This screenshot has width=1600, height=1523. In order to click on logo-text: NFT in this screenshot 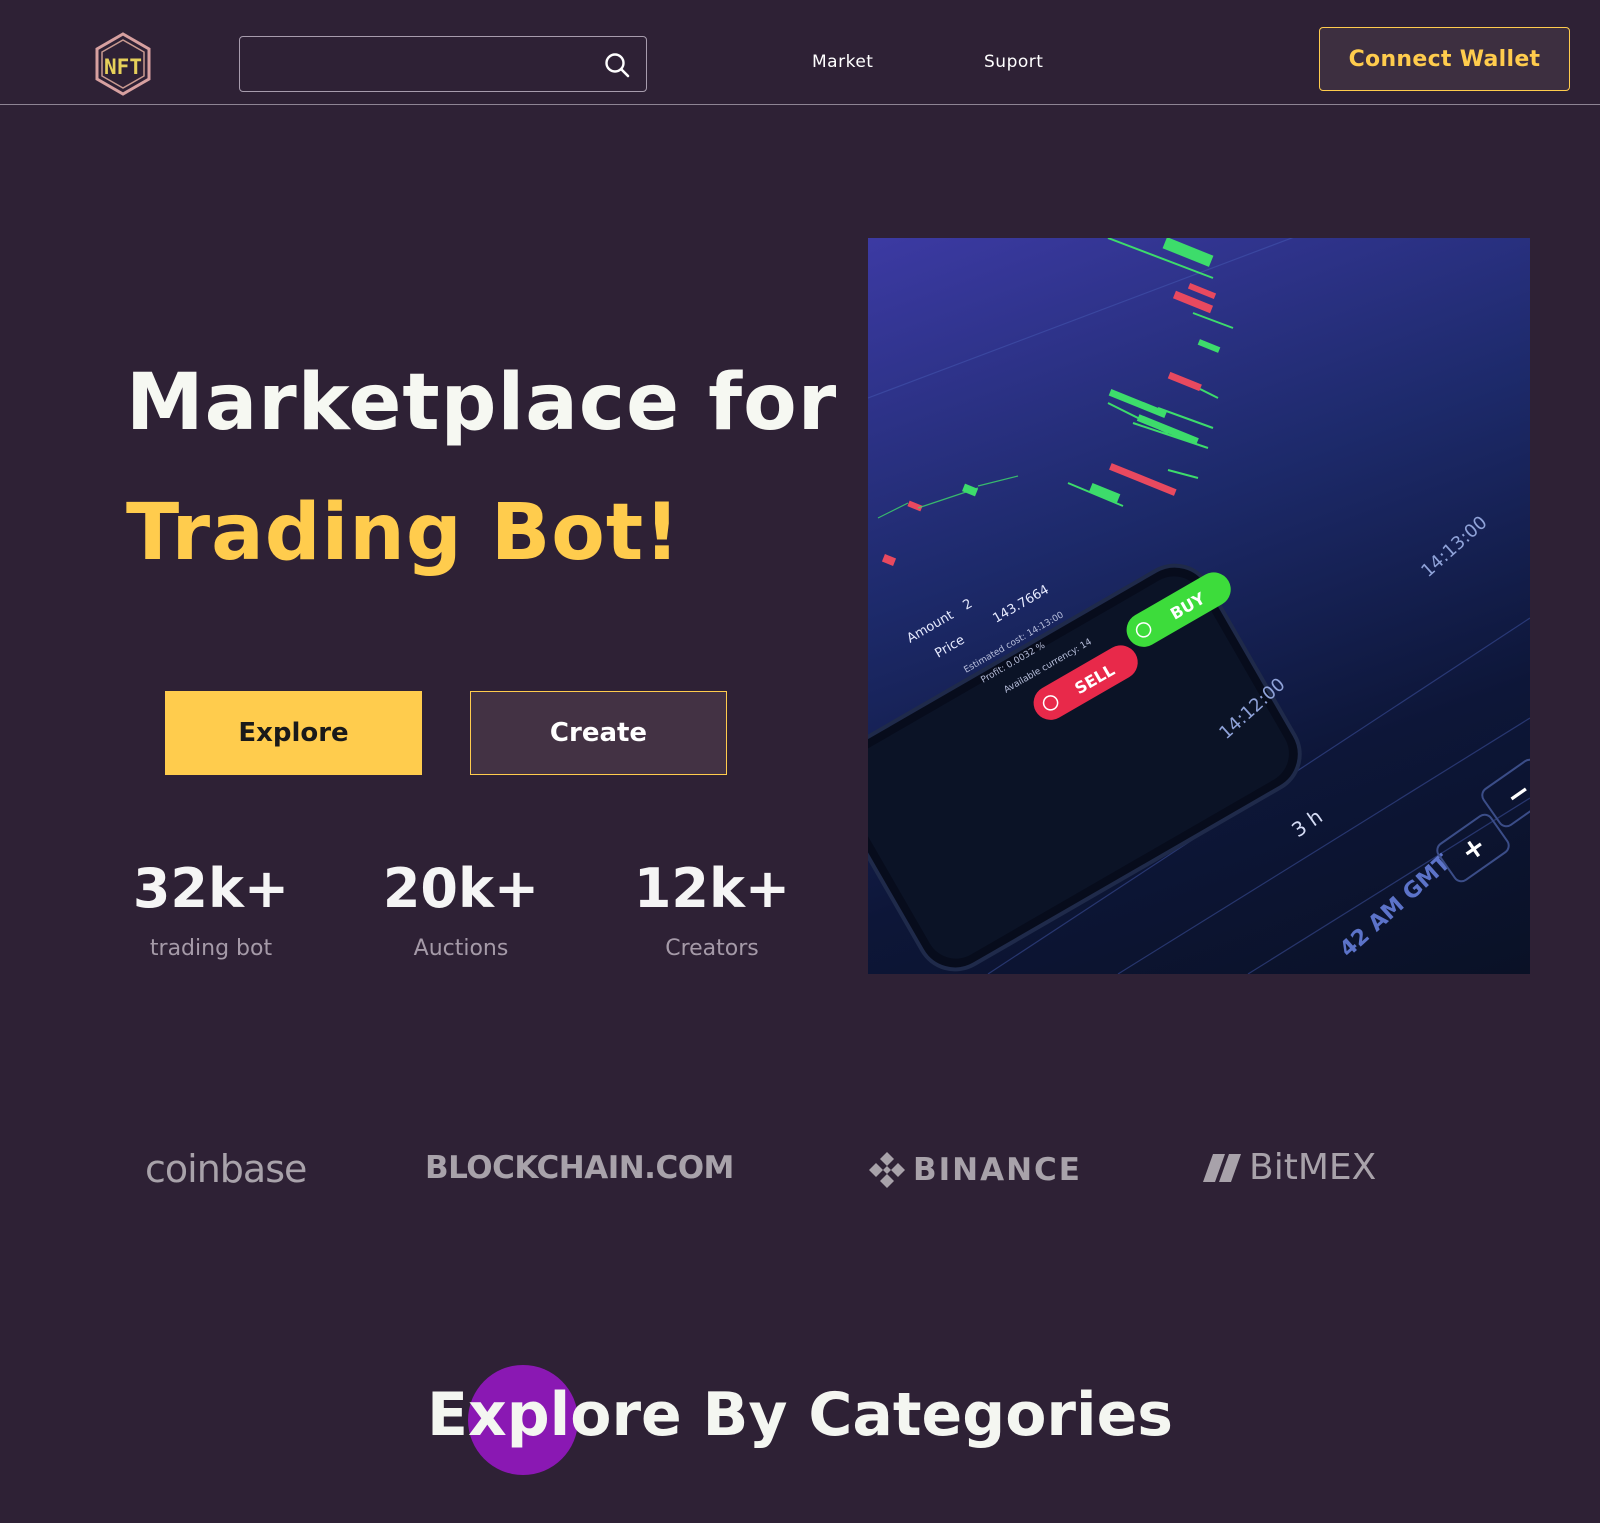, I will do `click(123, 67)`.